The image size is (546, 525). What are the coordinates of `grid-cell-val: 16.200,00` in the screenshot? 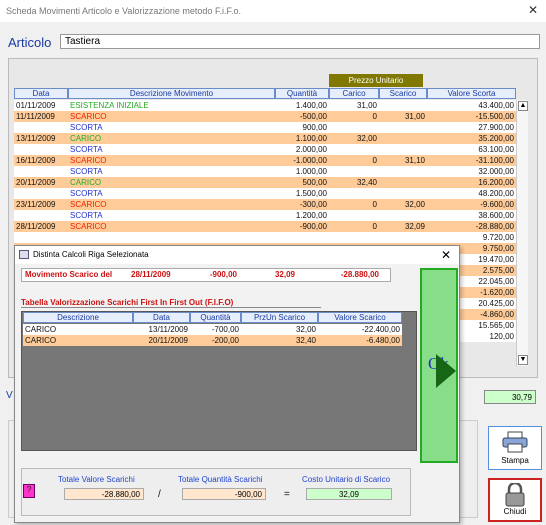 It's located at (496, 182).